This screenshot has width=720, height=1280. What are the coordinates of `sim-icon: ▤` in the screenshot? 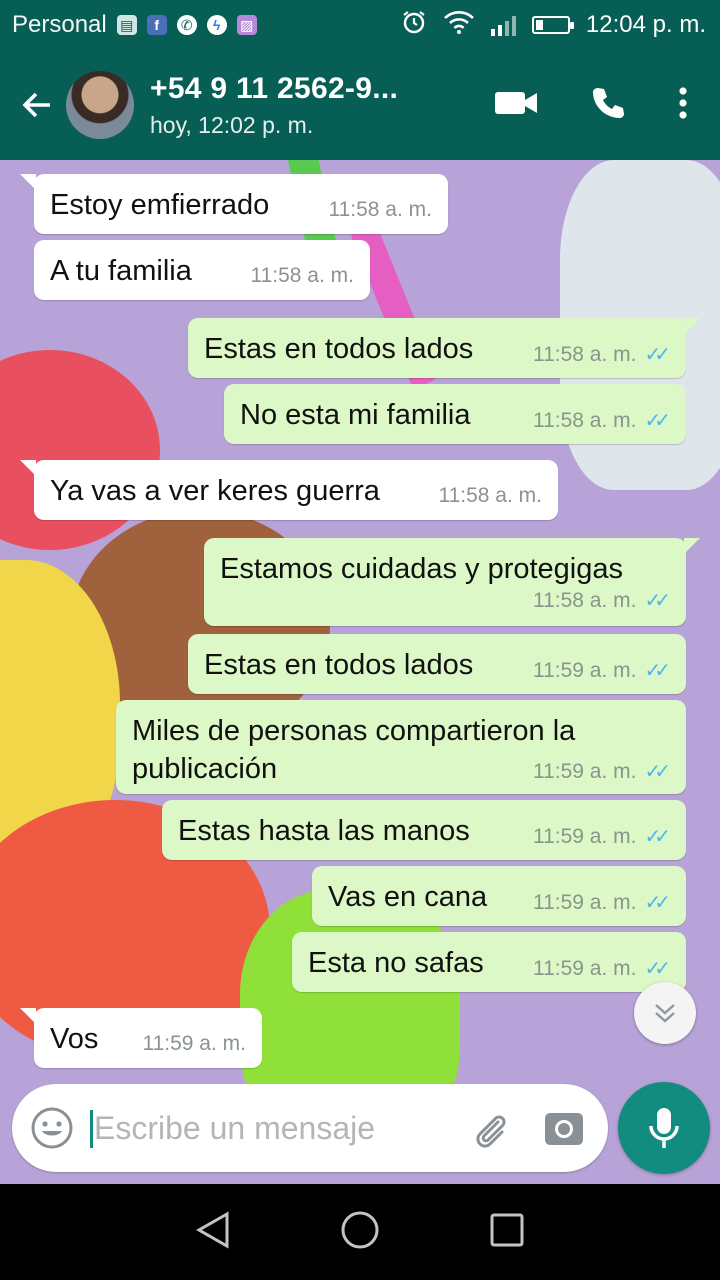 It's located at (126, 25).